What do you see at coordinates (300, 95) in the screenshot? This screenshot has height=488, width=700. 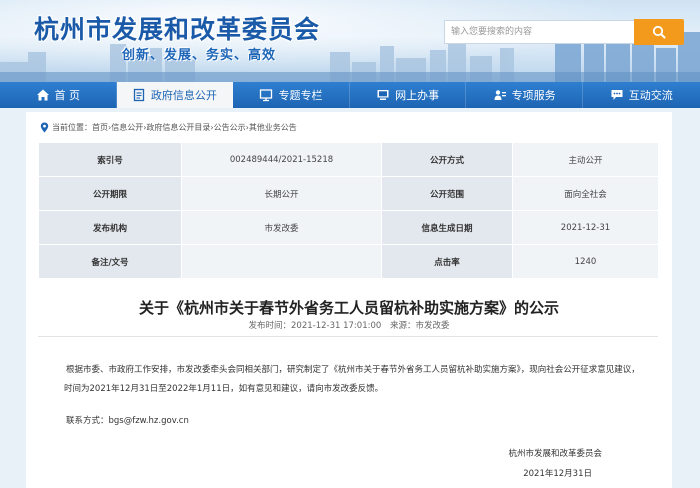 I see `nav-item-label: 专题专栏` at bounding box center [300, 95].